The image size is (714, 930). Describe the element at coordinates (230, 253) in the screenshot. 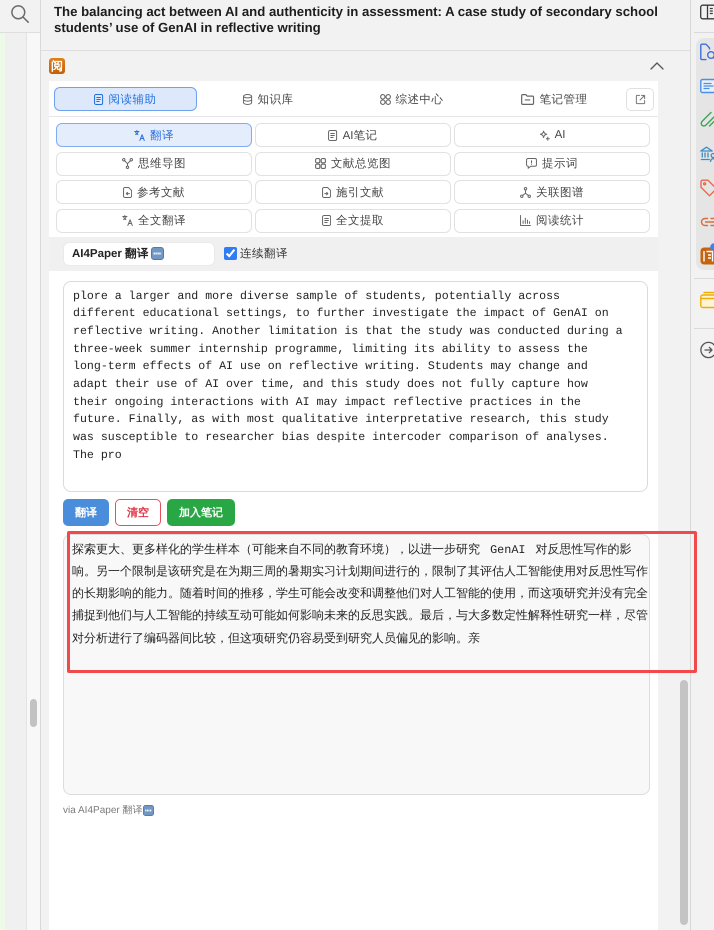

I see `continuous-checkbox` at that location.